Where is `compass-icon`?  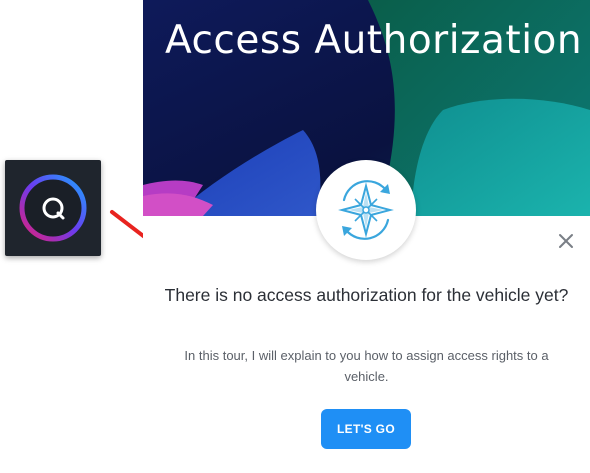
compass-icon is located at coordinates (366, 210).